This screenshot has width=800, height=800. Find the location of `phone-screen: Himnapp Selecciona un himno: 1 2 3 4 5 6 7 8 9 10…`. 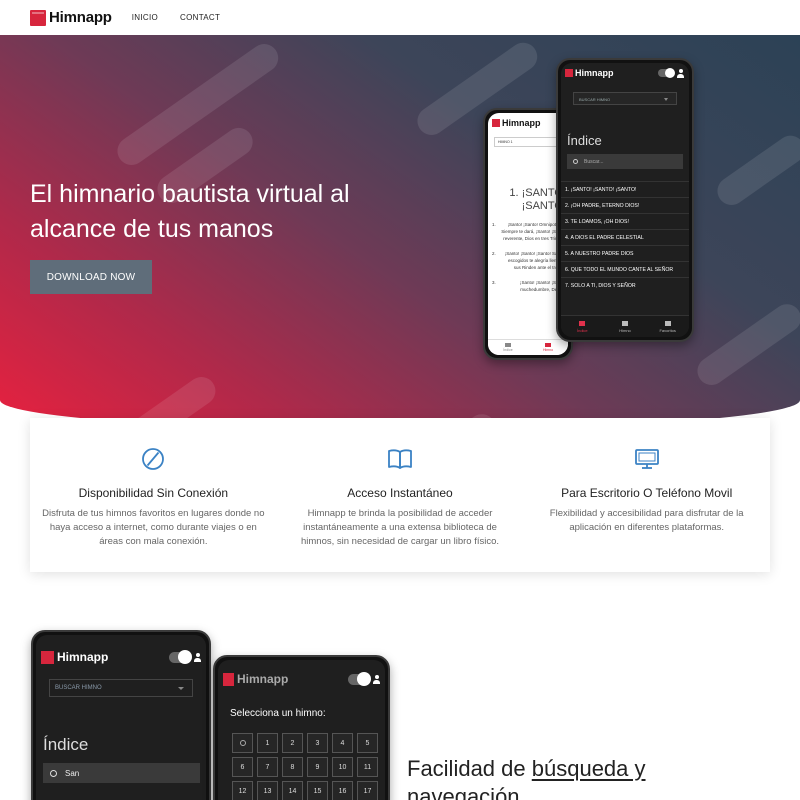

phone-screen: Himnapp Selecciona un himno: 1 2 3 4 5 6 7 8 9 10… is located at coordinates (301, 730).